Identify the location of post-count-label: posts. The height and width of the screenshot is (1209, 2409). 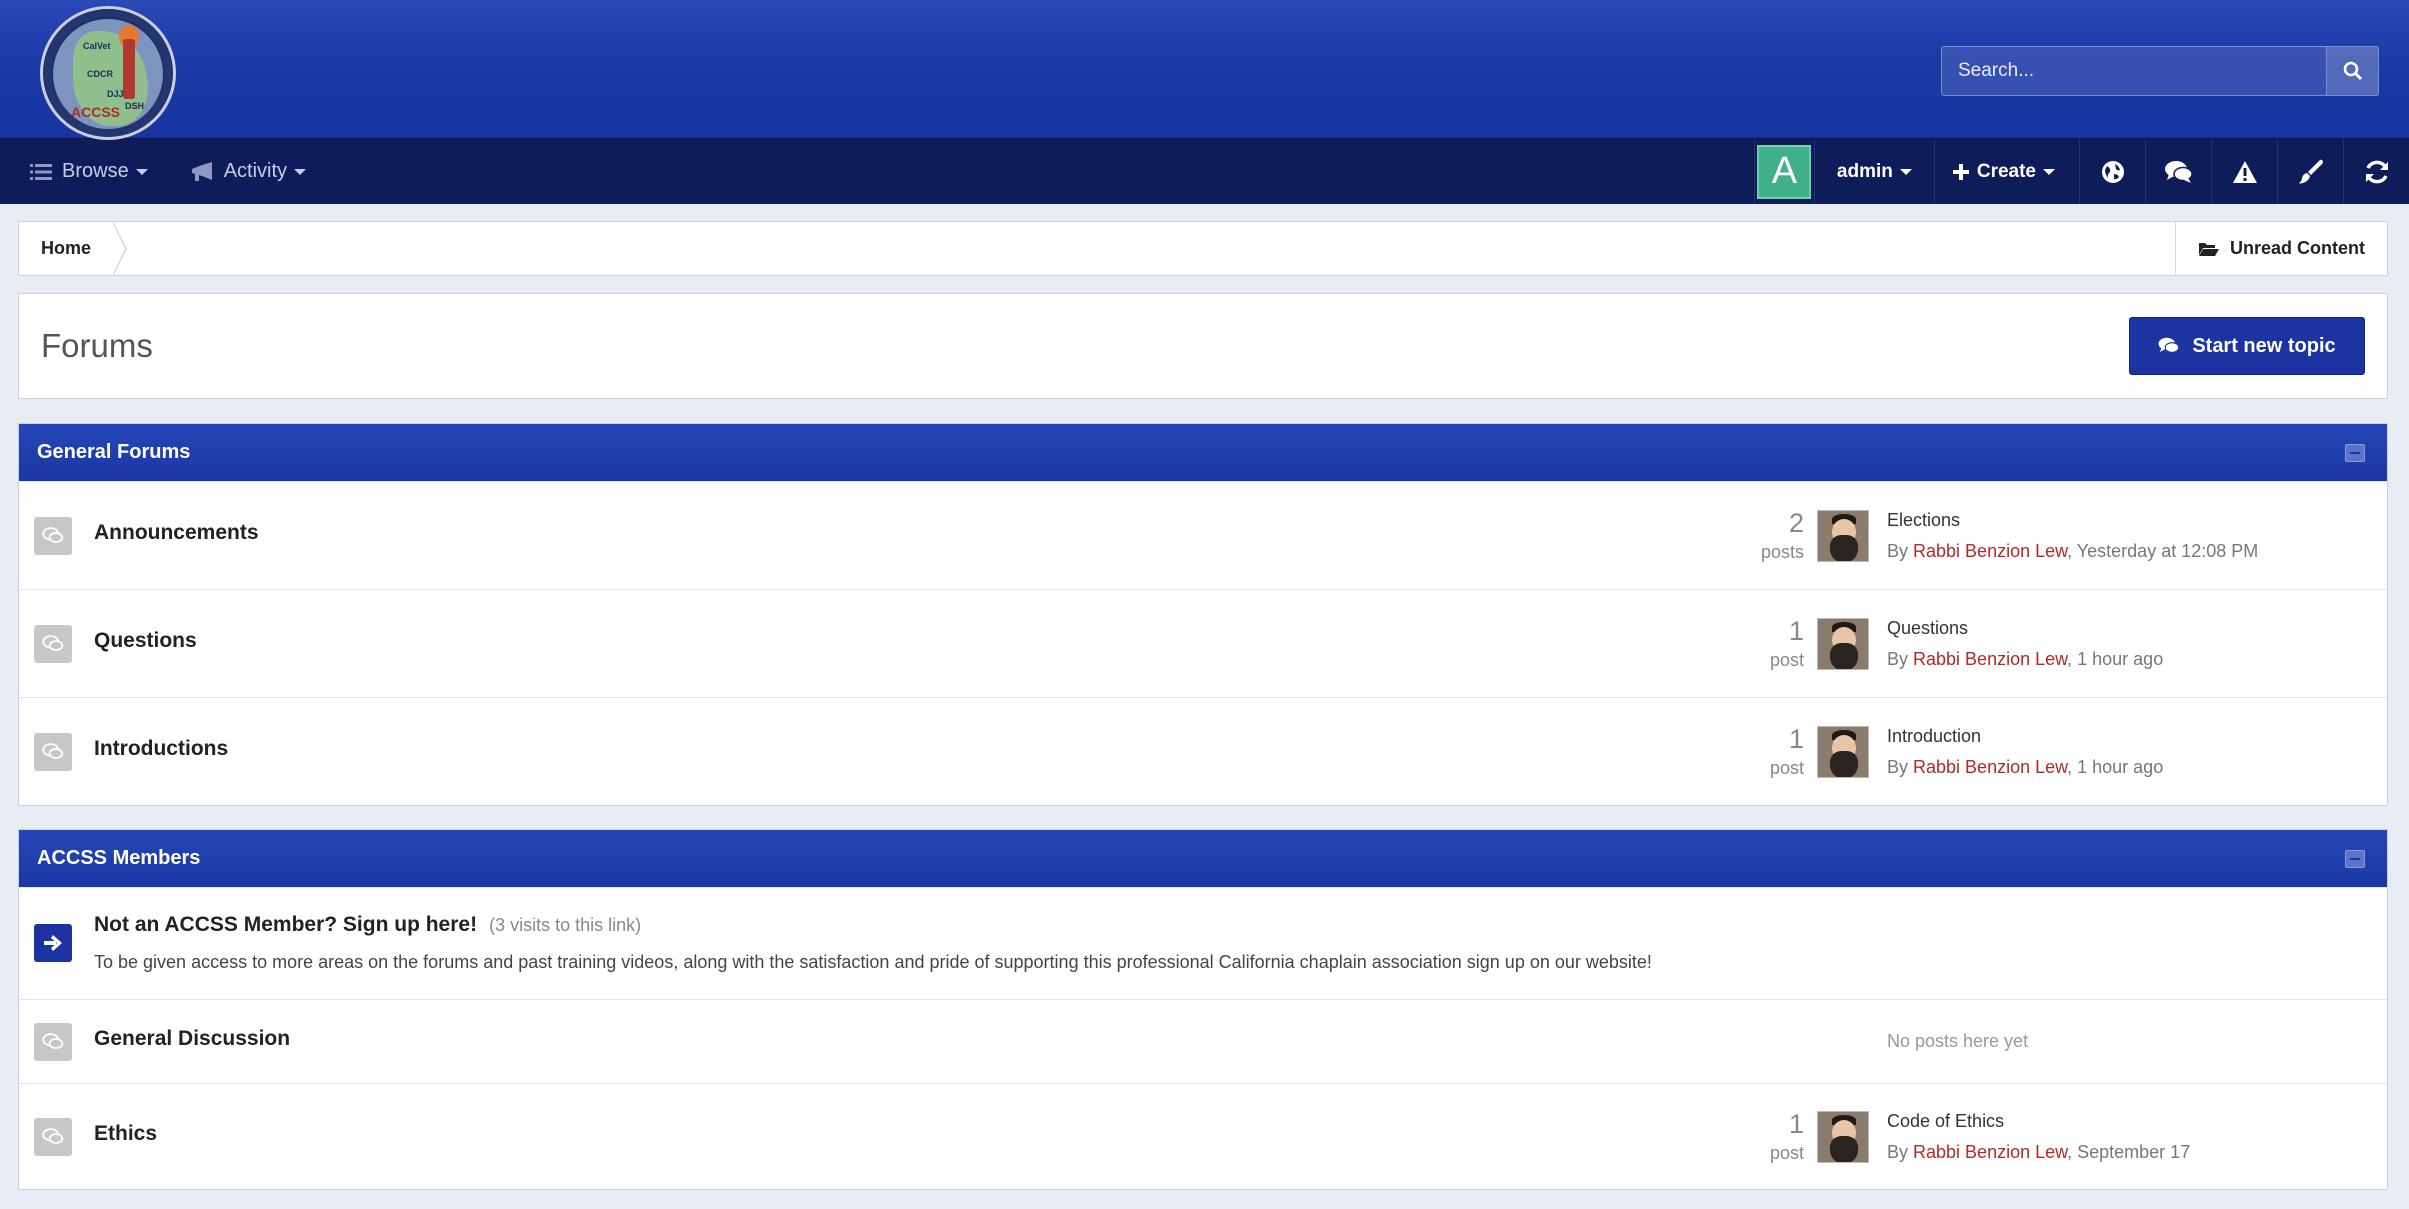
(1782, 552).